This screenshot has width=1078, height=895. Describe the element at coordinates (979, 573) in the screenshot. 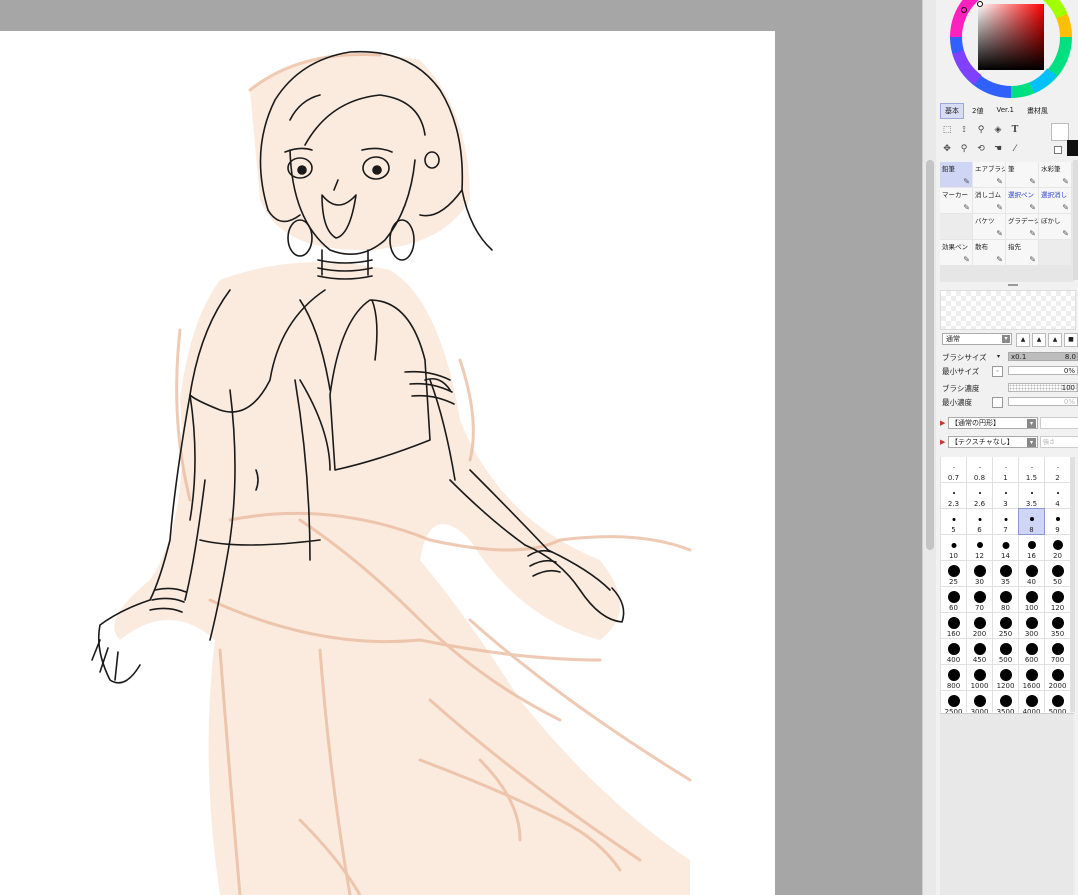

I see `size-preset: 30` at that location.